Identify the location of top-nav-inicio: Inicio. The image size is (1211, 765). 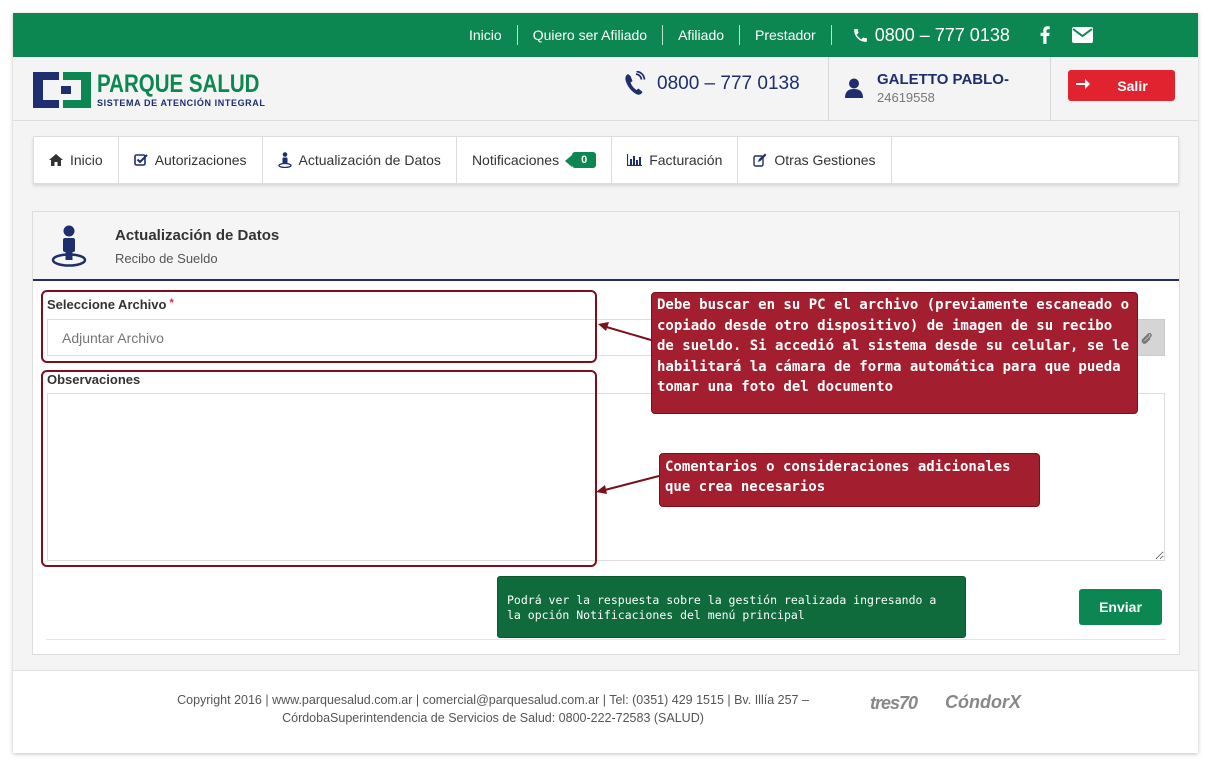
(485, 35).